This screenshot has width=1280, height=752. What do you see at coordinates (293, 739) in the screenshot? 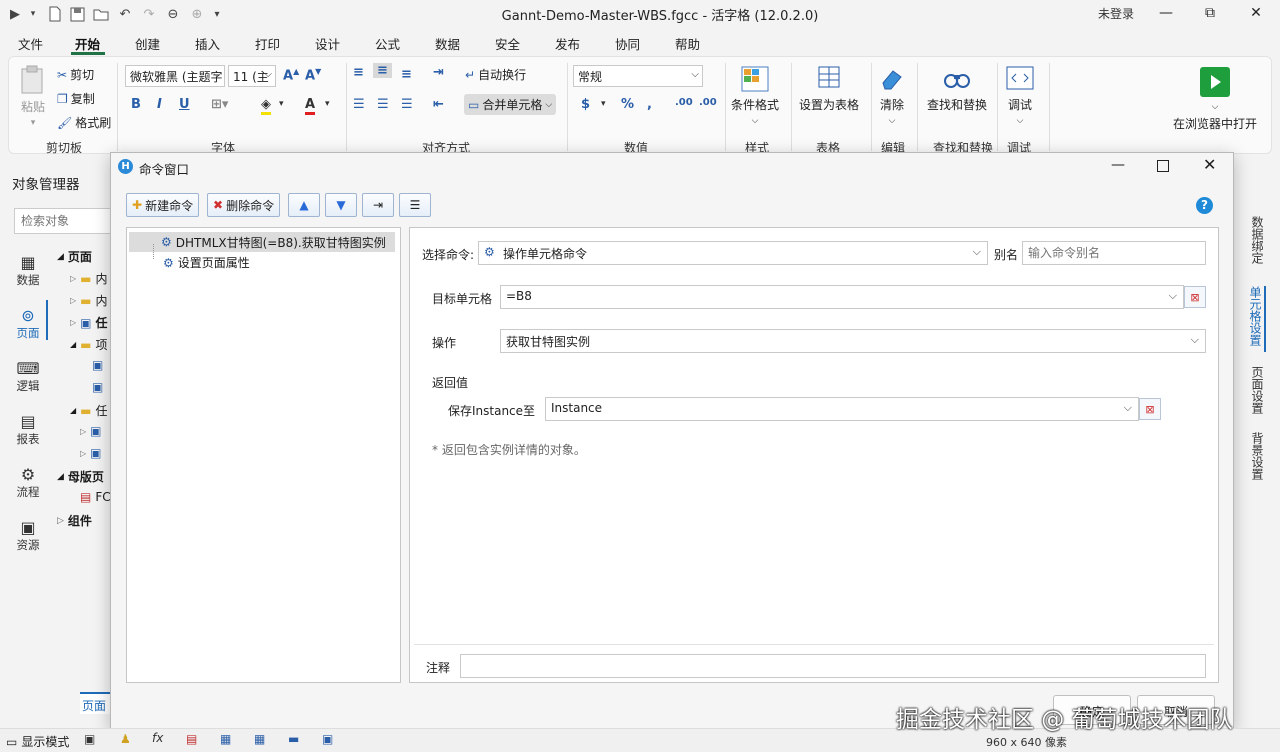
I see `panel-icon: ▬` at bounding box center [293, 739].